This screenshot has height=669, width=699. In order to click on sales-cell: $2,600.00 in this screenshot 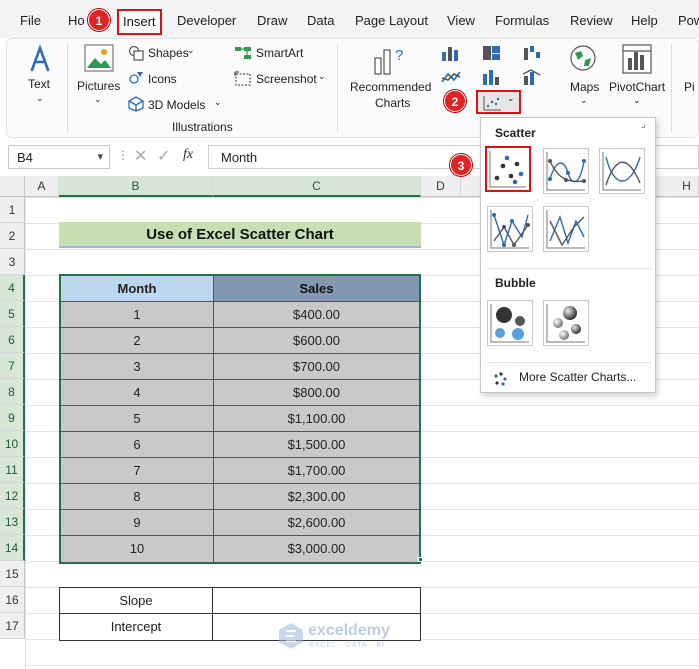, I will do `click(316, 522)`.